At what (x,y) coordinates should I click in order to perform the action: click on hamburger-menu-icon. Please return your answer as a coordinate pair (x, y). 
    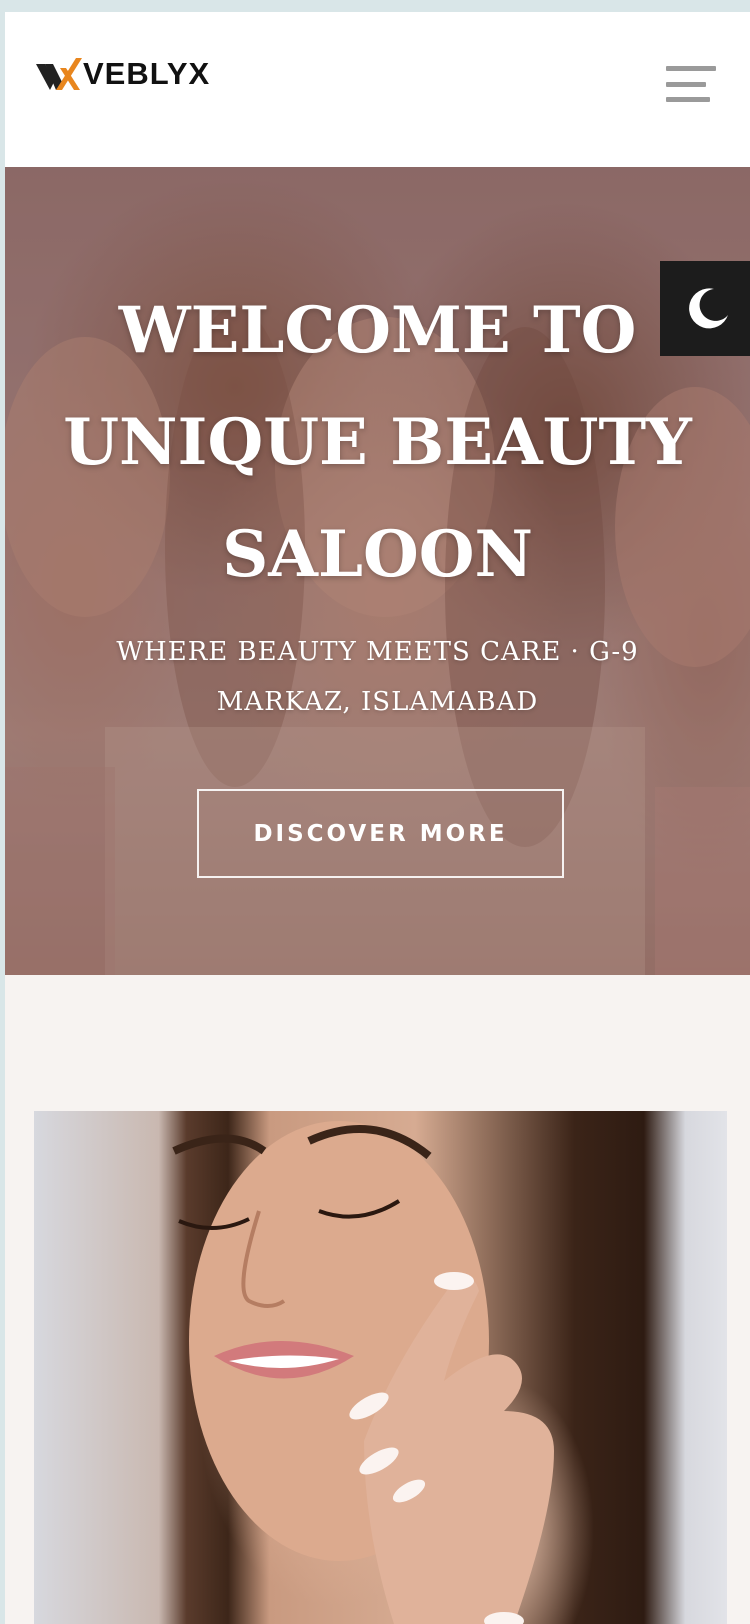
    Looking at the image, I should click on (692, 84).